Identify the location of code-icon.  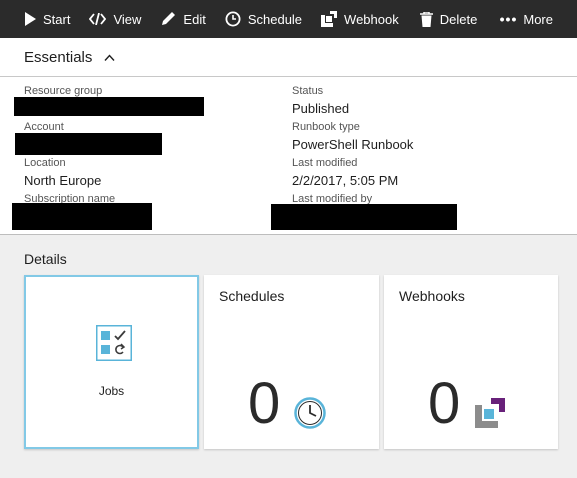
(98, 19).